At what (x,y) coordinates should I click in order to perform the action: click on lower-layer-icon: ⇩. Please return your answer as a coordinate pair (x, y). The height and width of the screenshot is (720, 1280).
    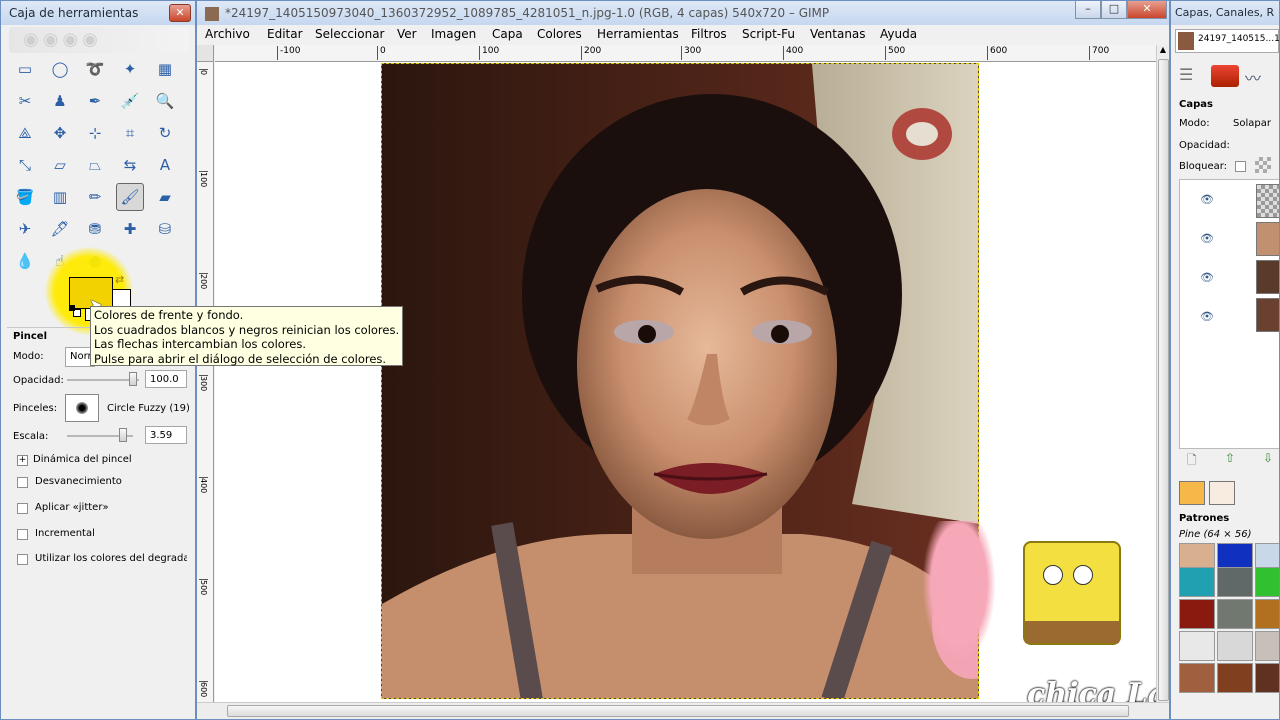
    Looking at the image, I should click on (1268, 458).